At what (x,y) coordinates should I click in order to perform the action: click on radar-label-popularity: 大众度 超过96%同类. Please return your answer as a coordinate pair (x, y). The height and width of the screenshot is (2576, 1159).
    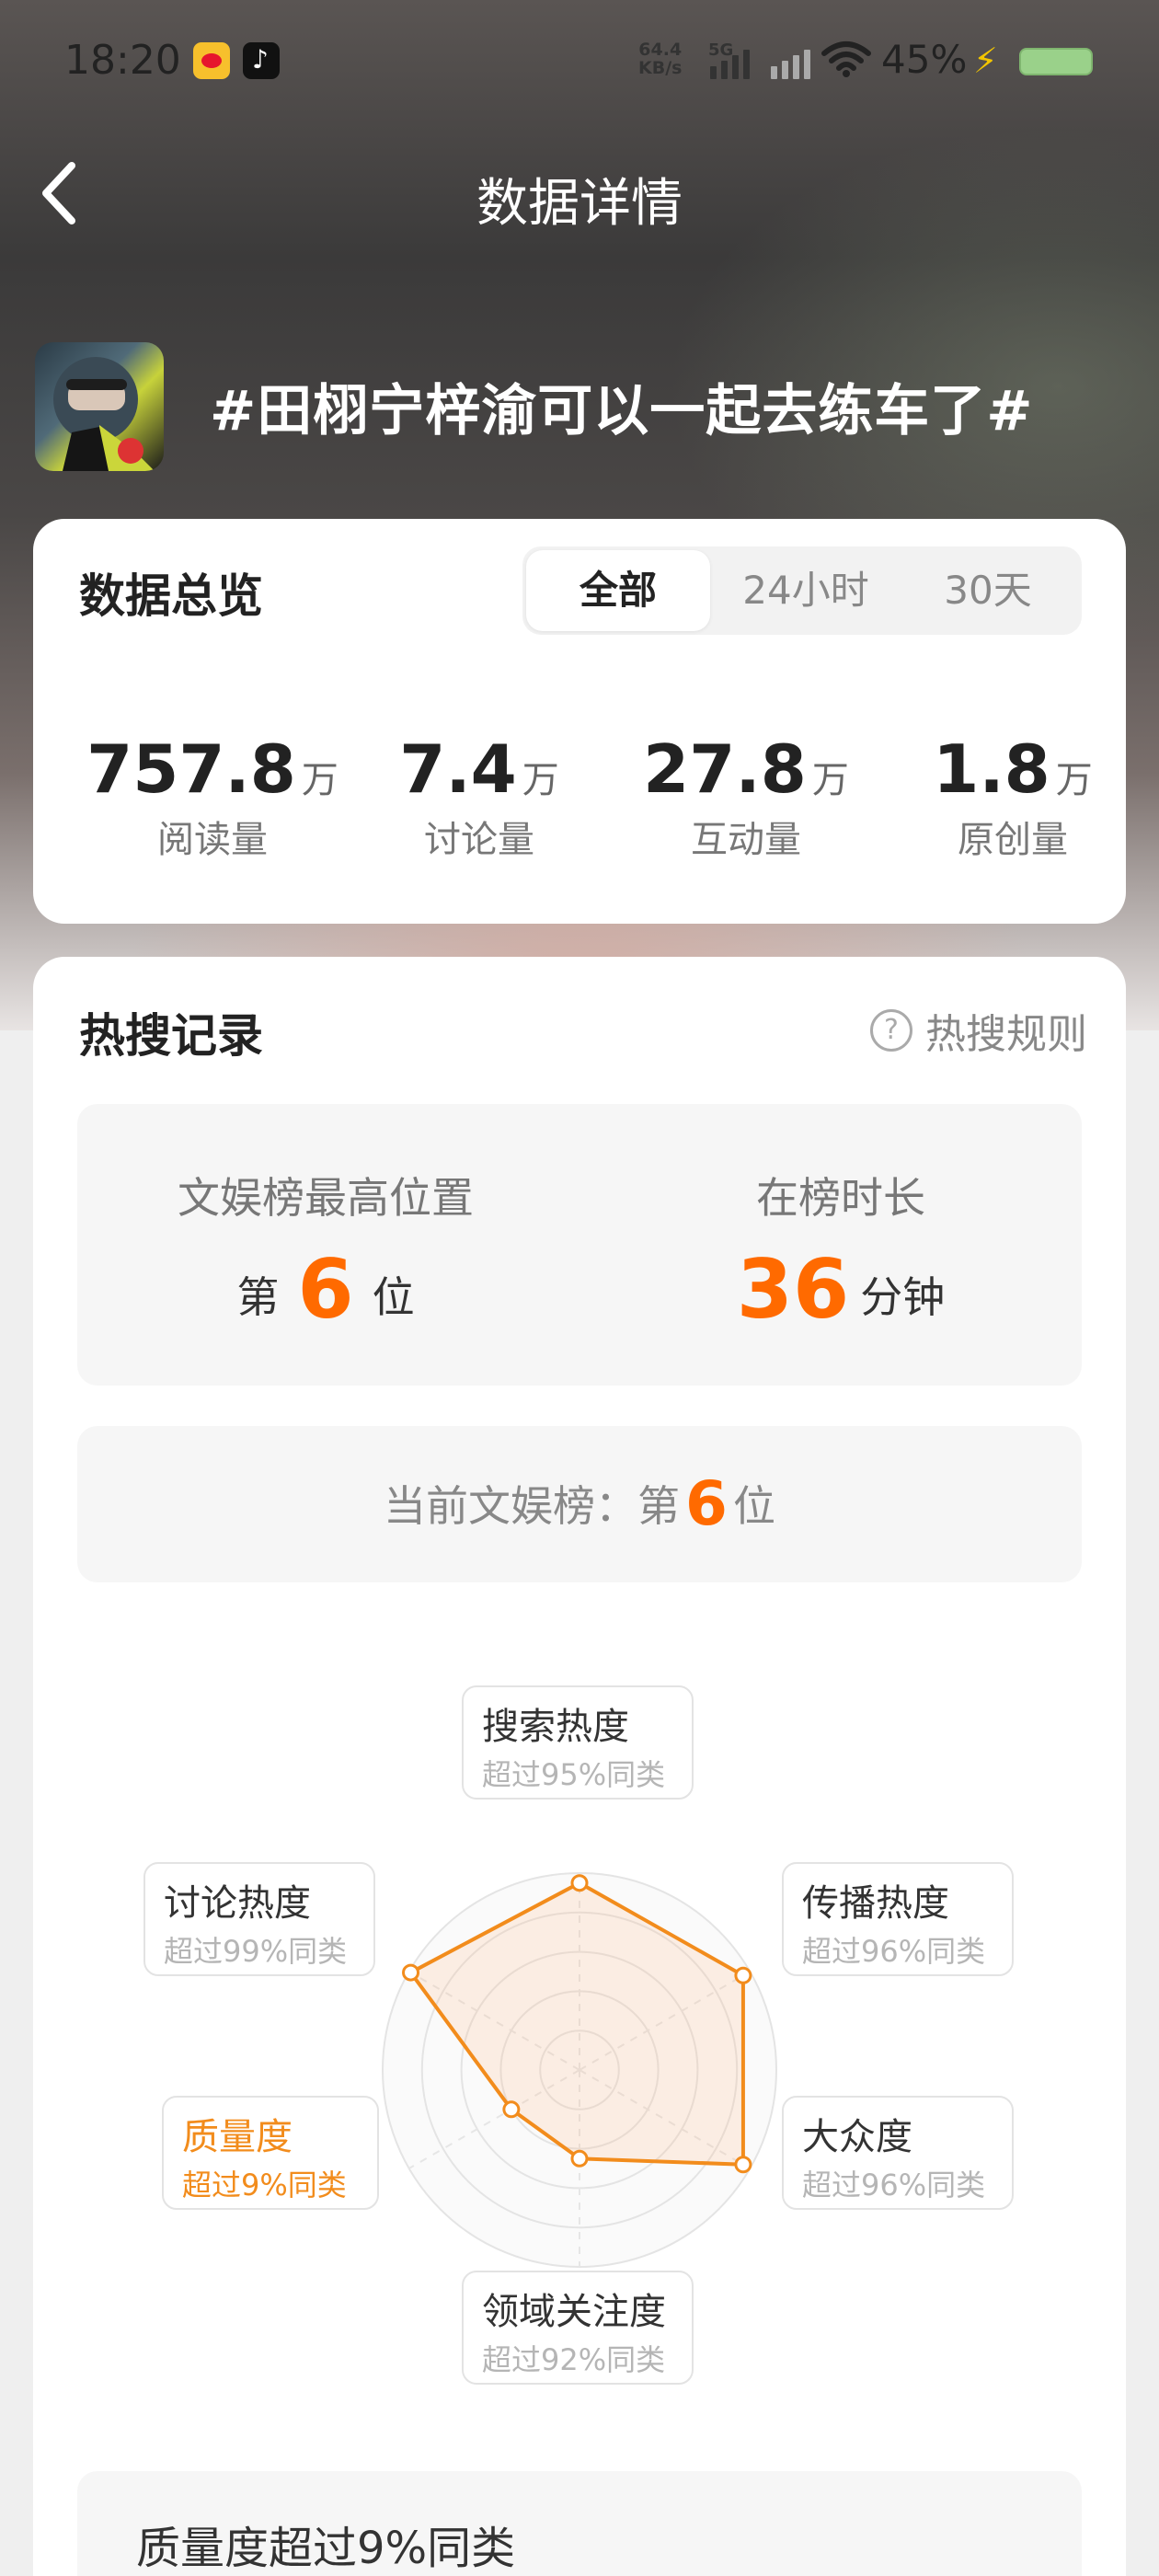
    Looking at the image, I should click on (898, 2153).